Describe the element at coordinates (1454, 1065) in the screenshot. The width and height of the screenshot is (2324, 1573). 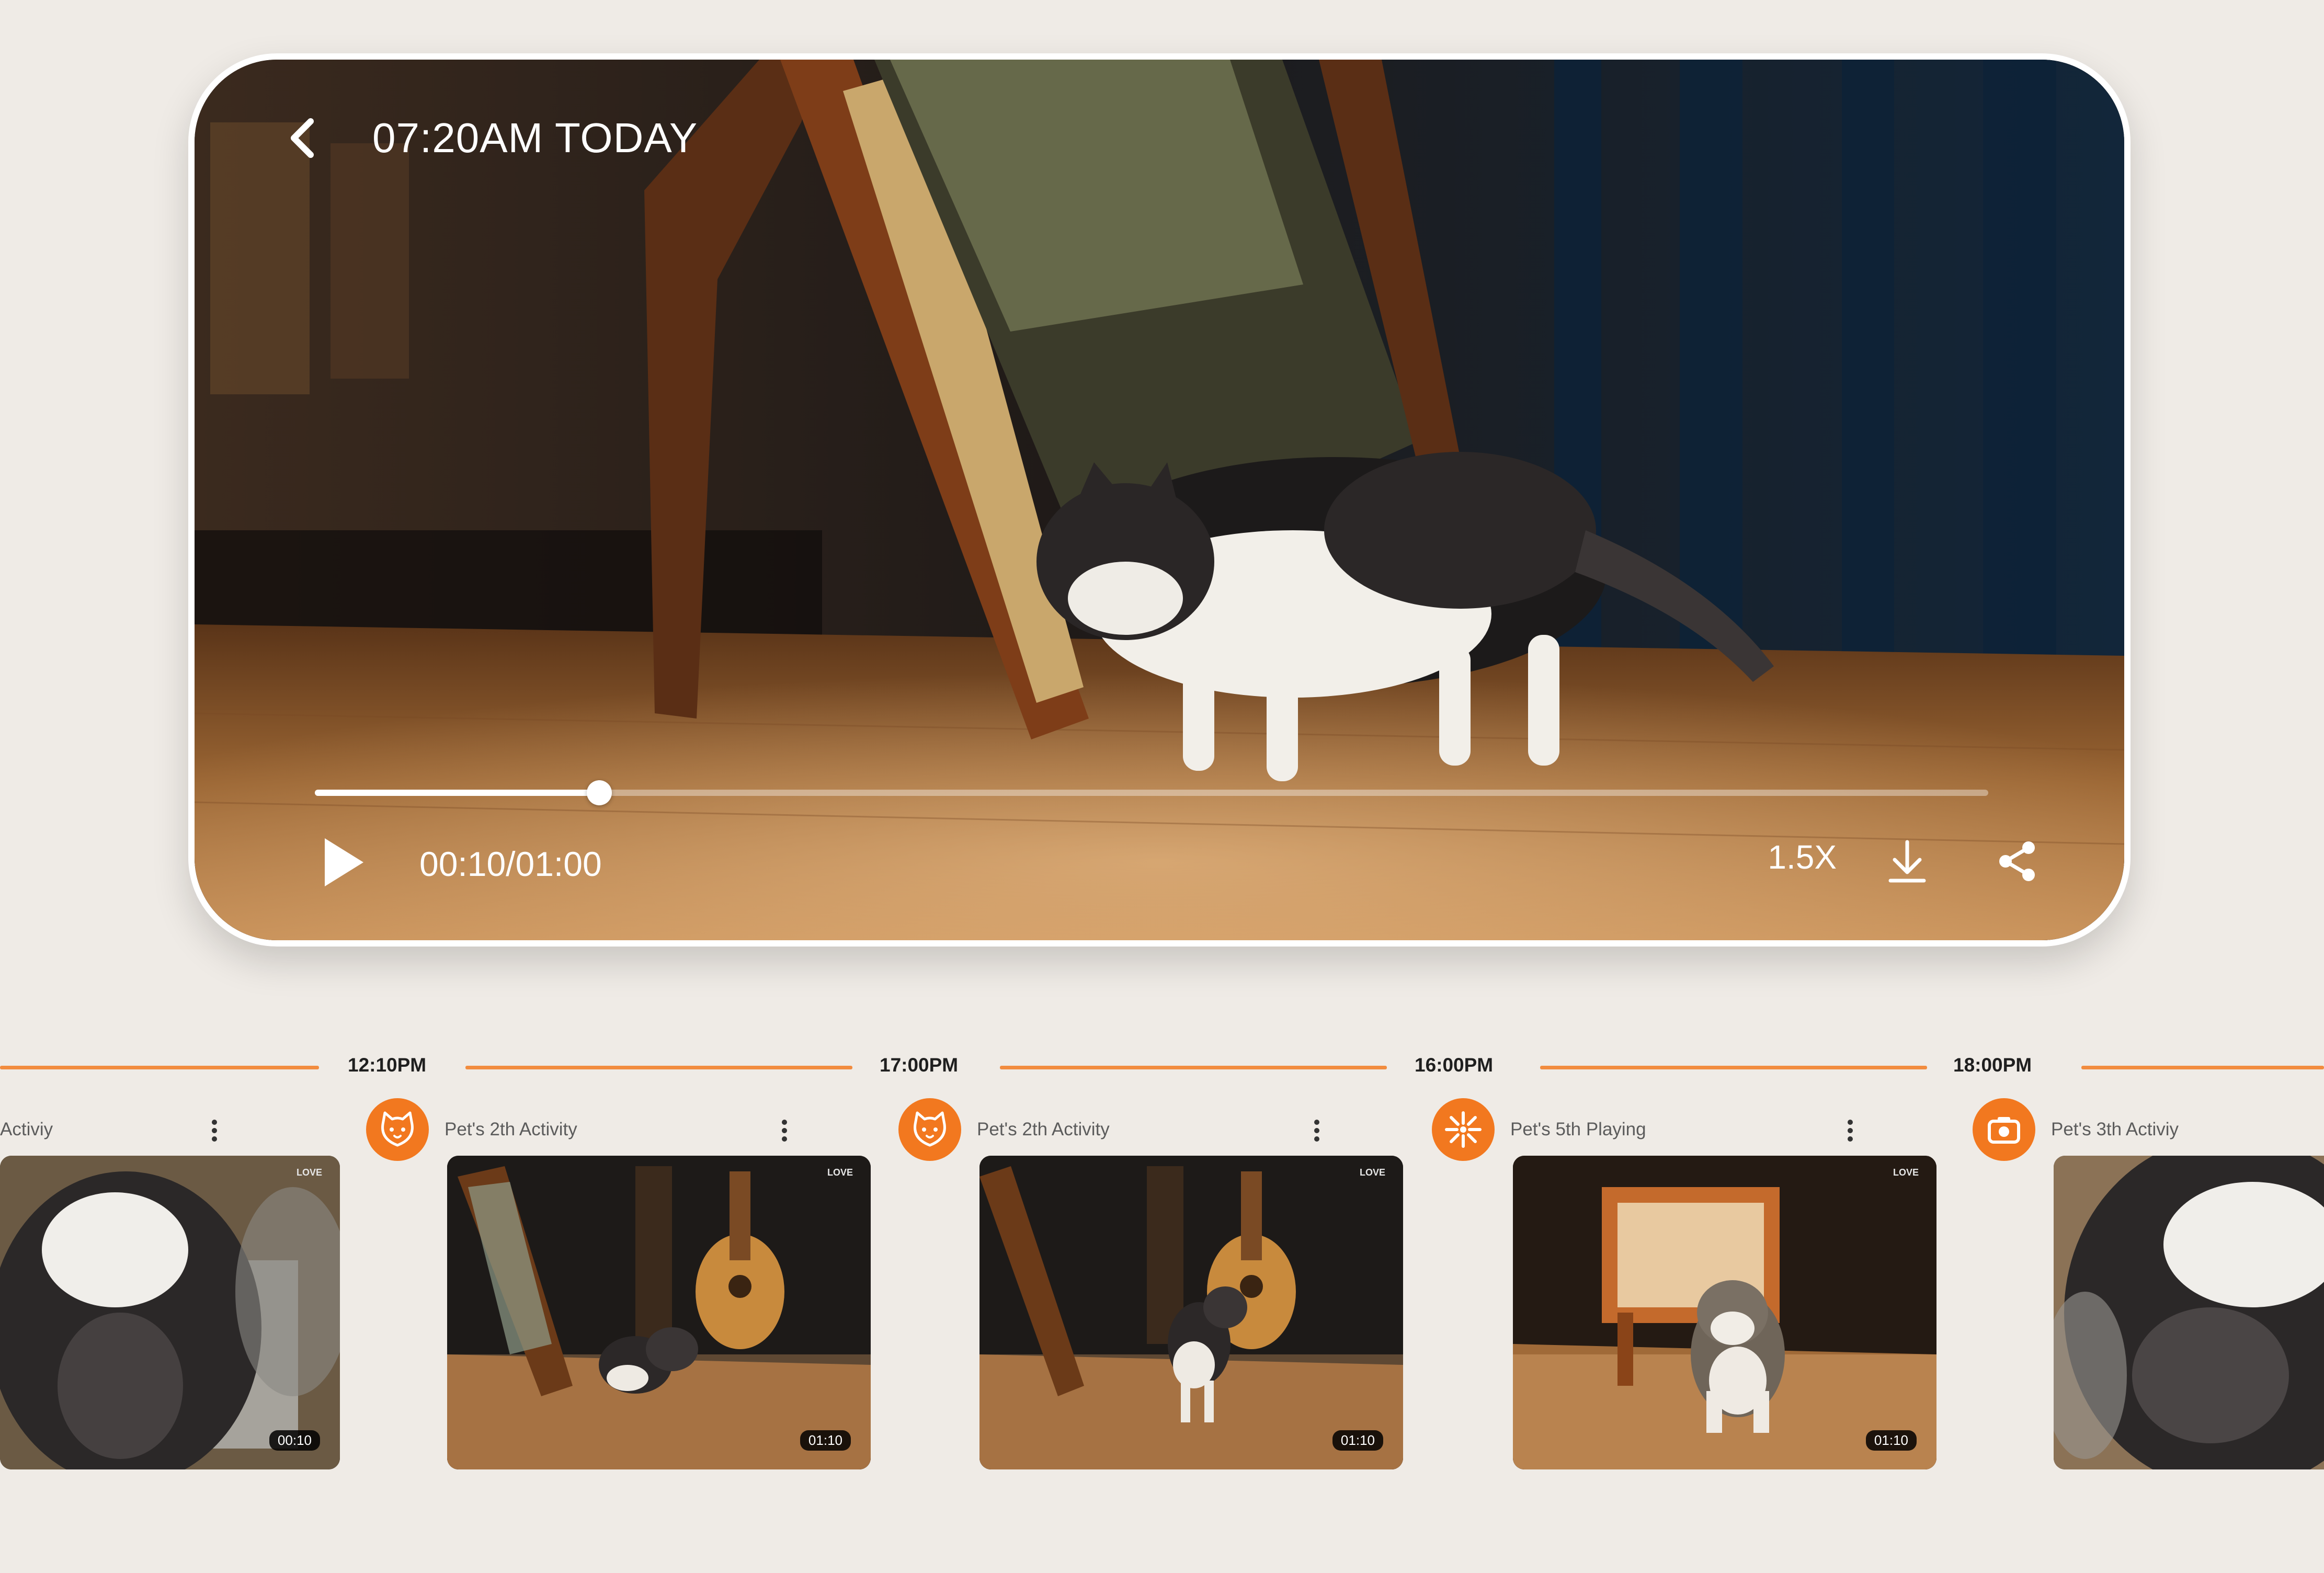
I see `timeline-marker: 16:00PM` at that location.